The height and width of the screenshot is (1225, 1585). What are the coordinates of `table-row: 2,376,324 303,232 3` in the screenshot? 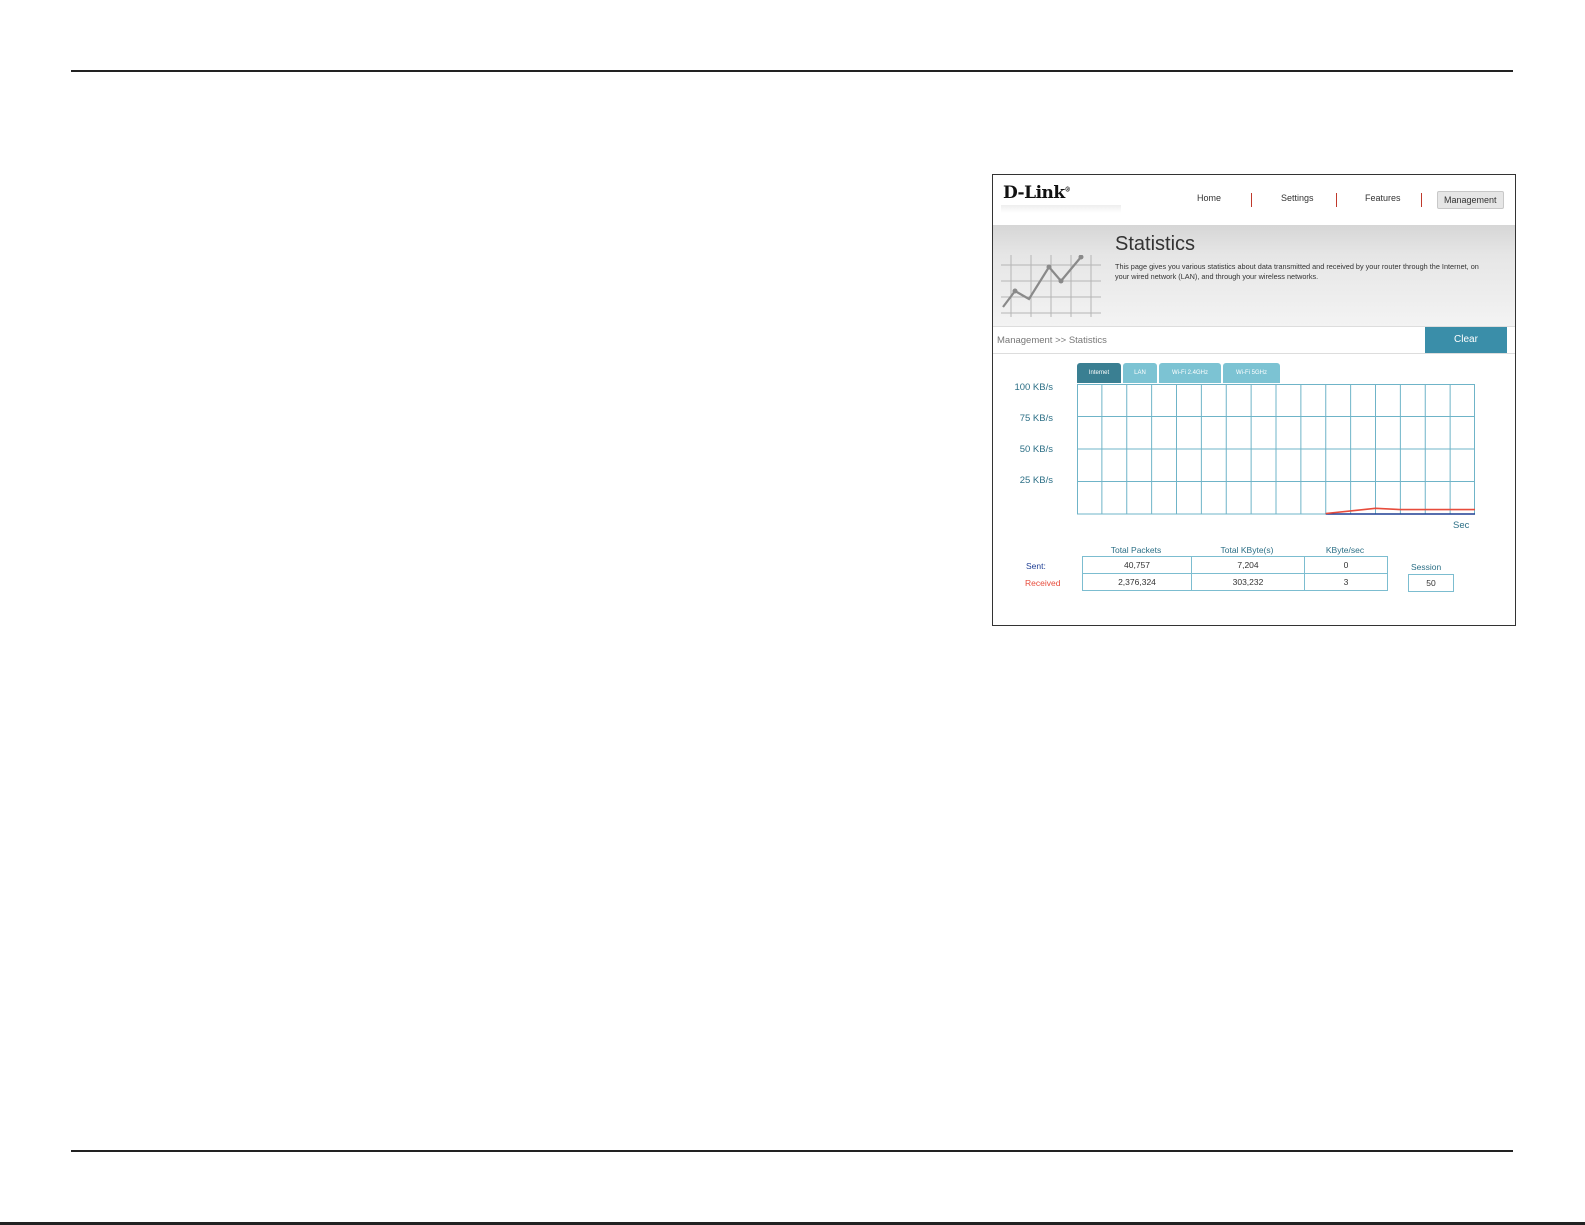 It's located at (1235, 582).